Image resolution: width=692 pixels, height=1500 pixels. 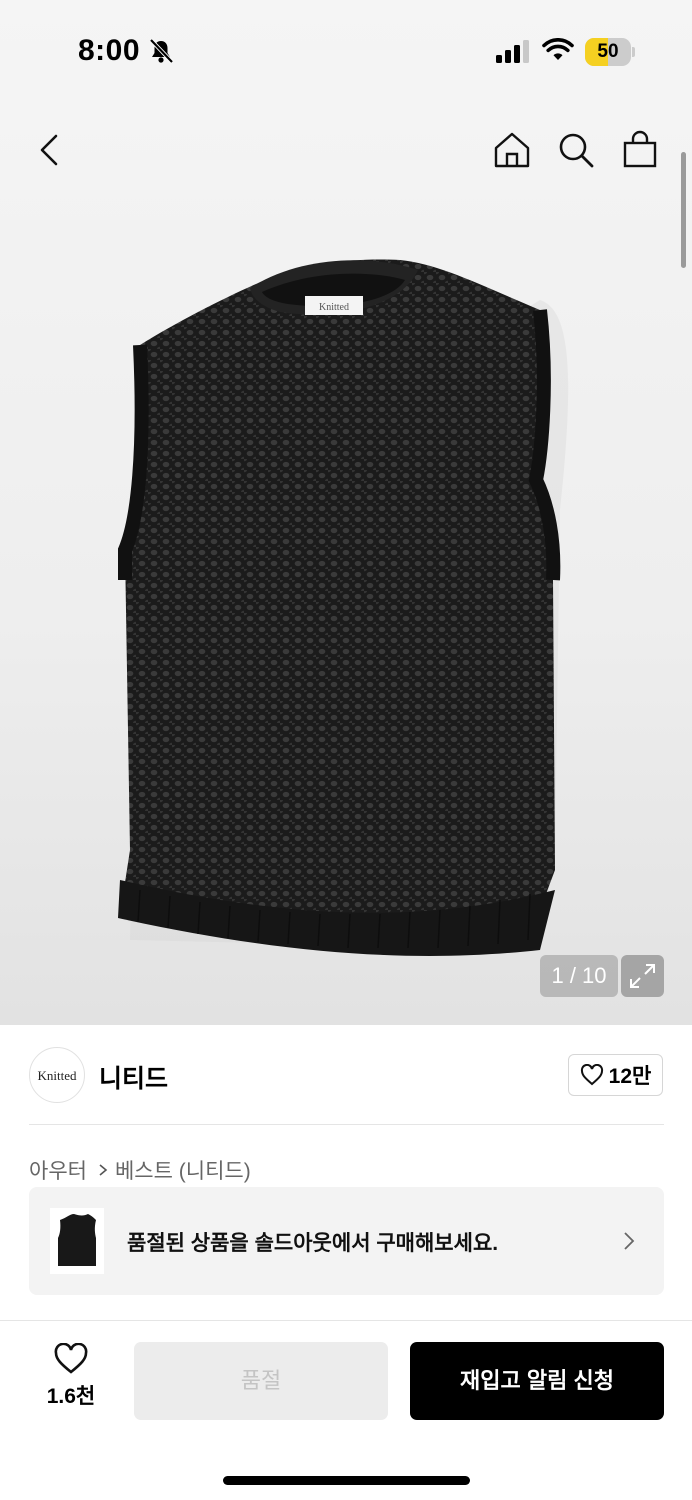 I want to click on breadcrumb-subcategory: 베스트 (니티드), so click(x=183, y=1170).